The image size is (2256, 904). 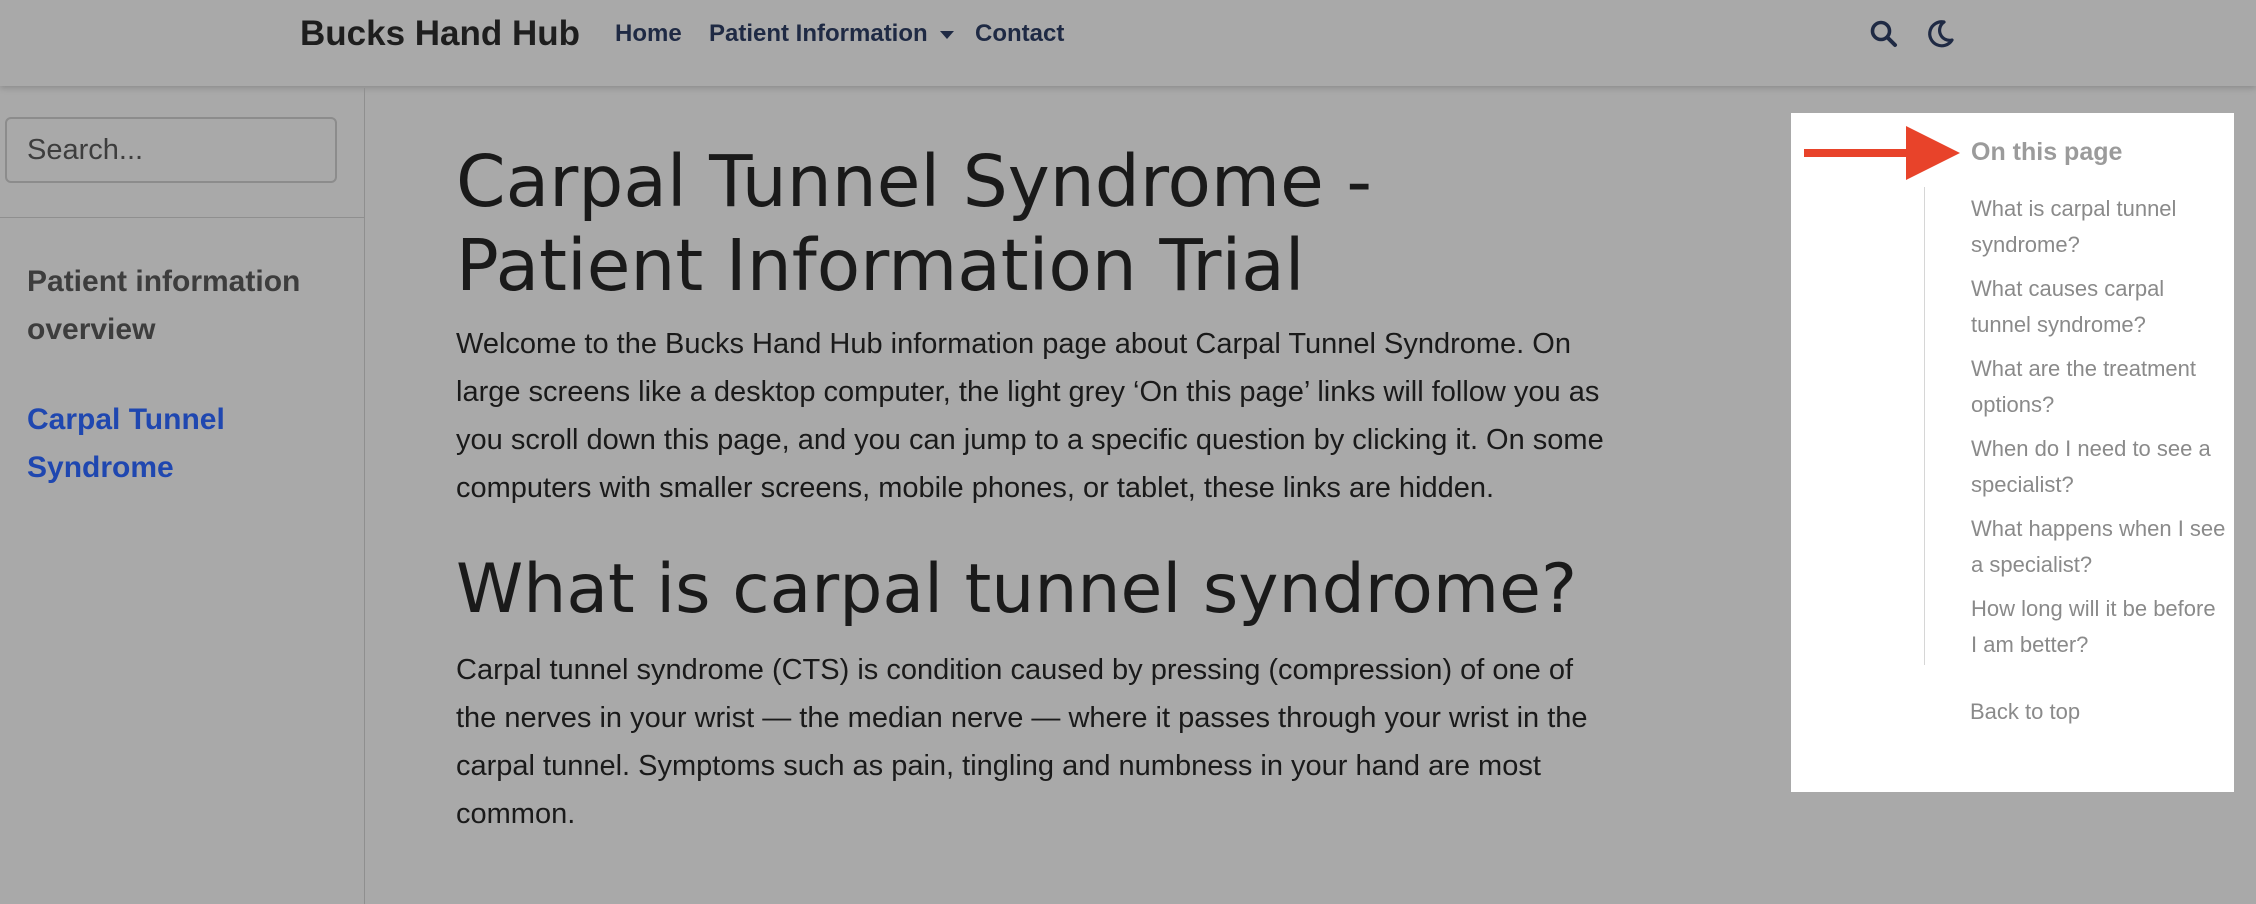 I want to click on toc-link: When do I need to see a specialist?, so click(x=2098, y=467).